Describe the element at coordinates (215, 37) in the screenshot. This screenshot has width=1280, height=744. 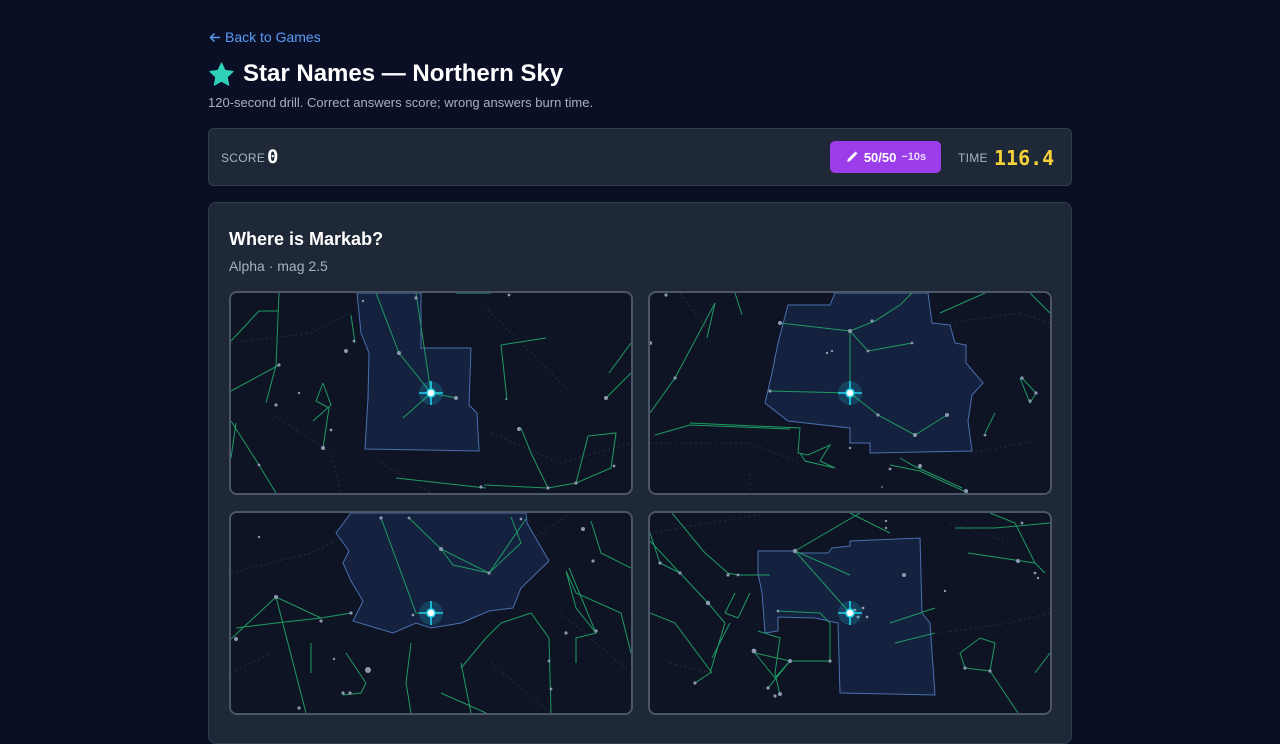
I see `arrow-left-icon` at that location.